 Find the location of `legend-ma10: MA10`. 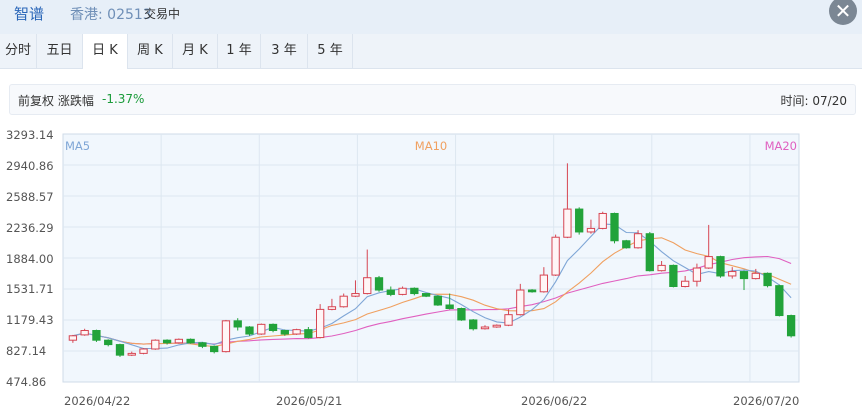

legend-ma10: MA10 is located at coordinates (431, 146).